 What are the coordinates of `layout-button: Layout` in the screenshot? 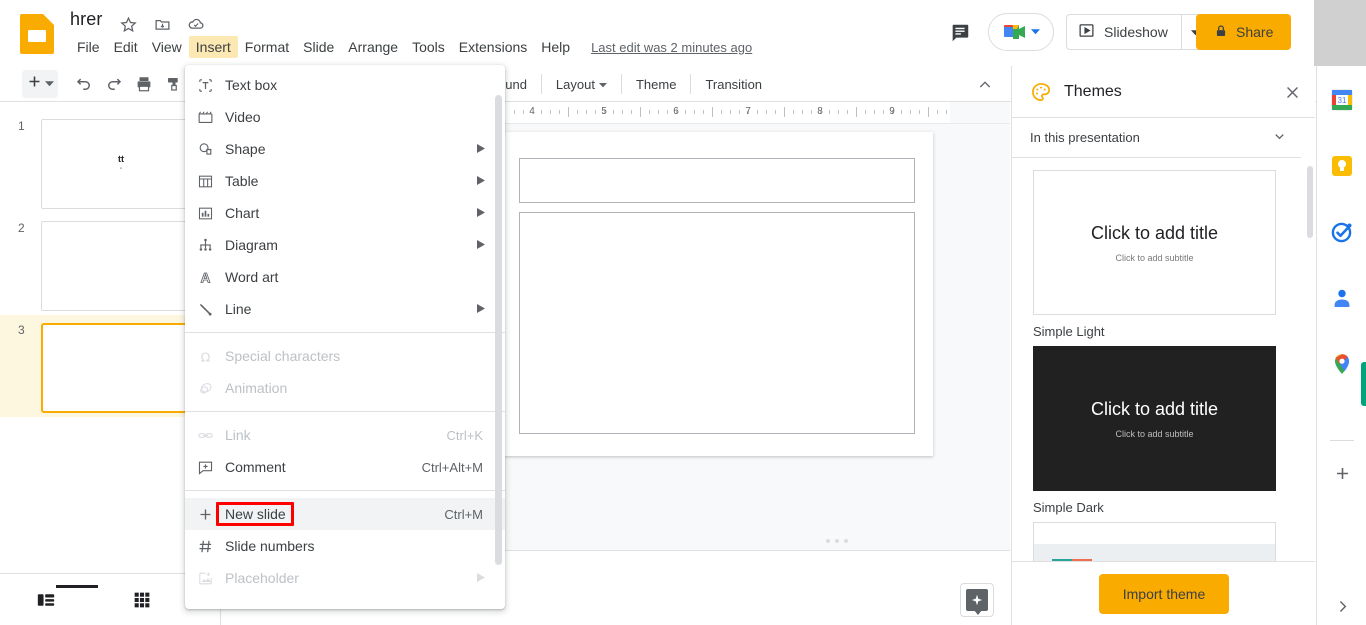 It's located at (581, 84).